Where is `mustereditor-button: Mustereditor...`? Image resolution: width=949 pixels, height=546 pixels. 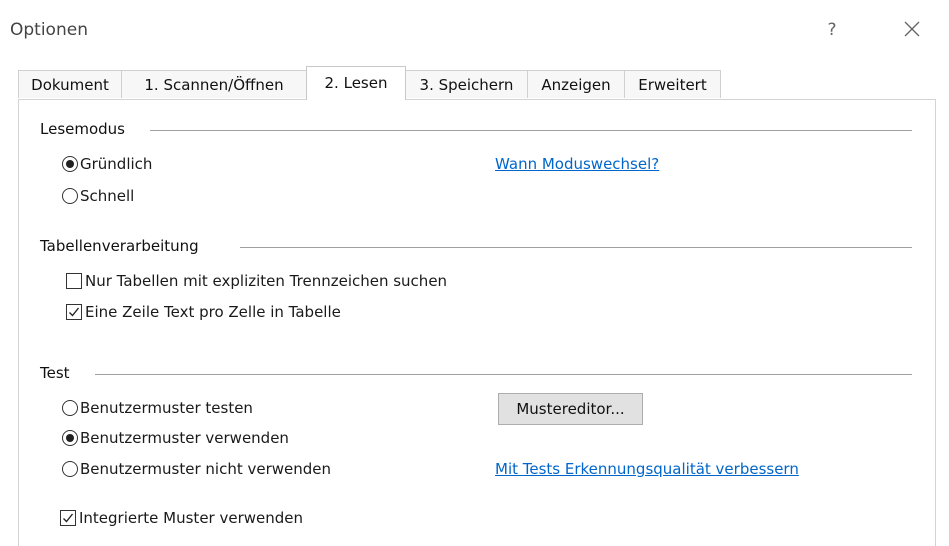 mustereditor-button: Mustereditor... is located at coordinates (570, 409).